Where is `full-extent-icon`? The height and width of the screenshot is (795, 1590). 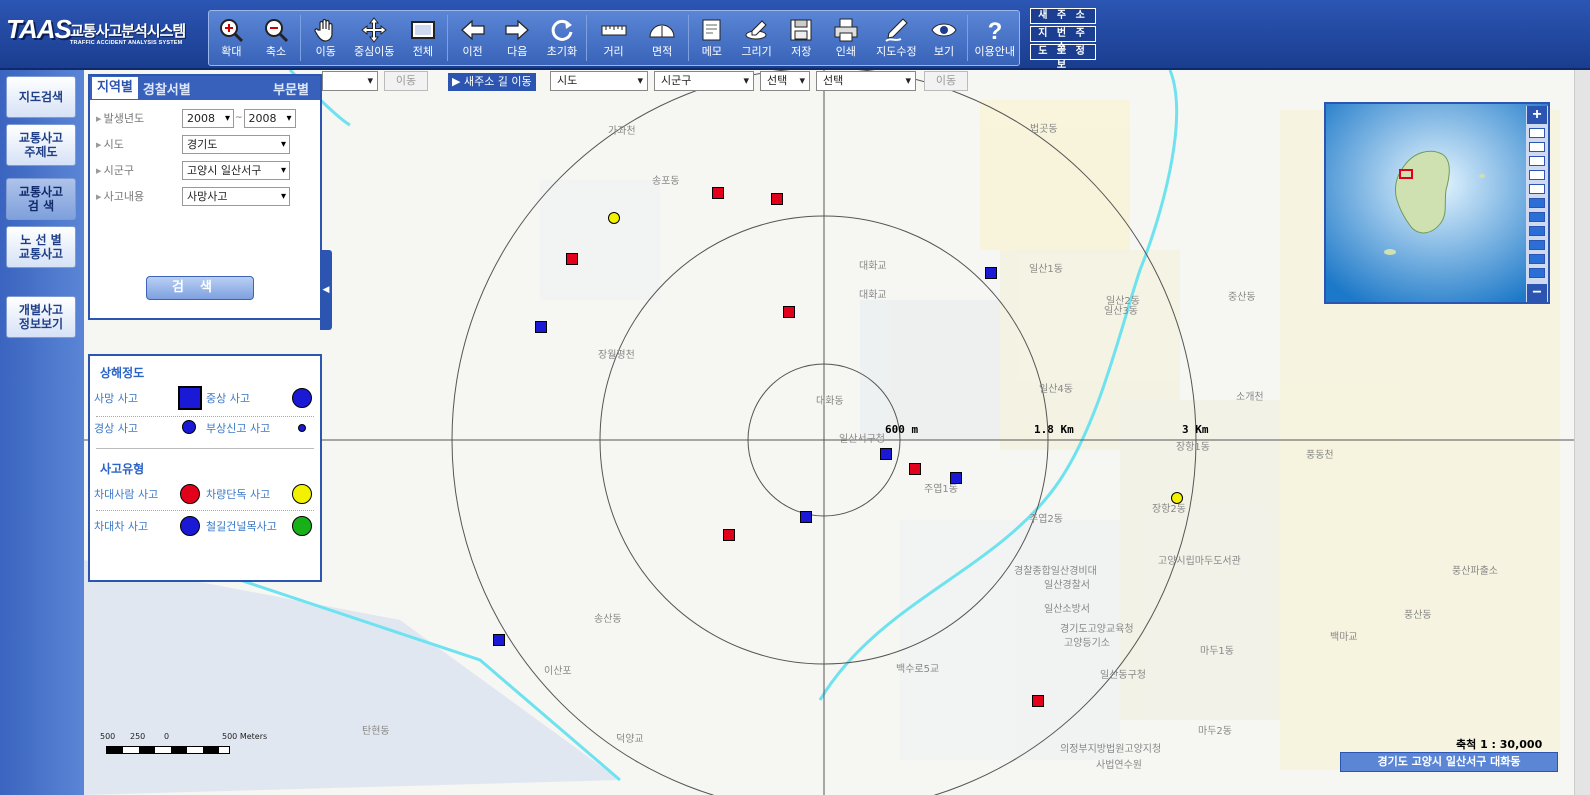
full-extent-icon is located at coordinates (422, 30).